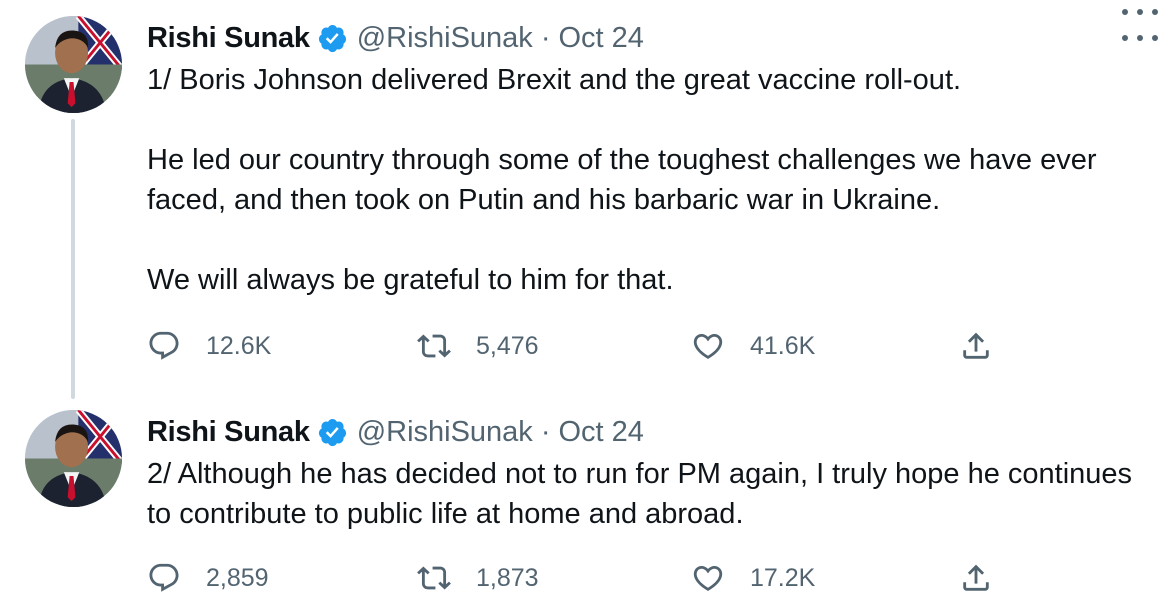 Image resolution: width=1174 pixels, height=614 pixels. I want to click on like-button: 41.6K, so click(753, 346).